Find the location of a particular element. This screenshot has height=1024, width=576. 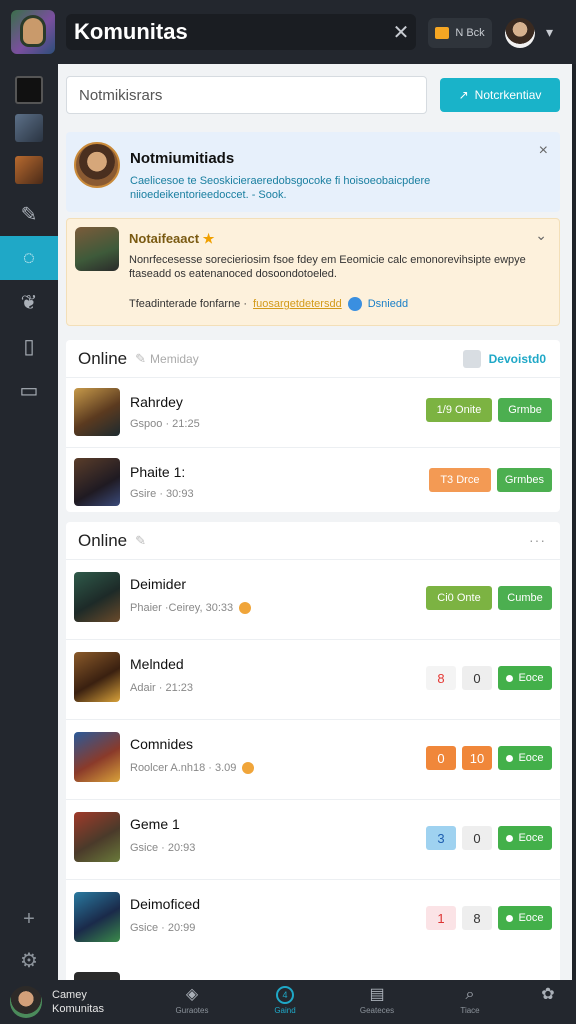

tab-settings: ✿ is located at coordinates (547, 995).